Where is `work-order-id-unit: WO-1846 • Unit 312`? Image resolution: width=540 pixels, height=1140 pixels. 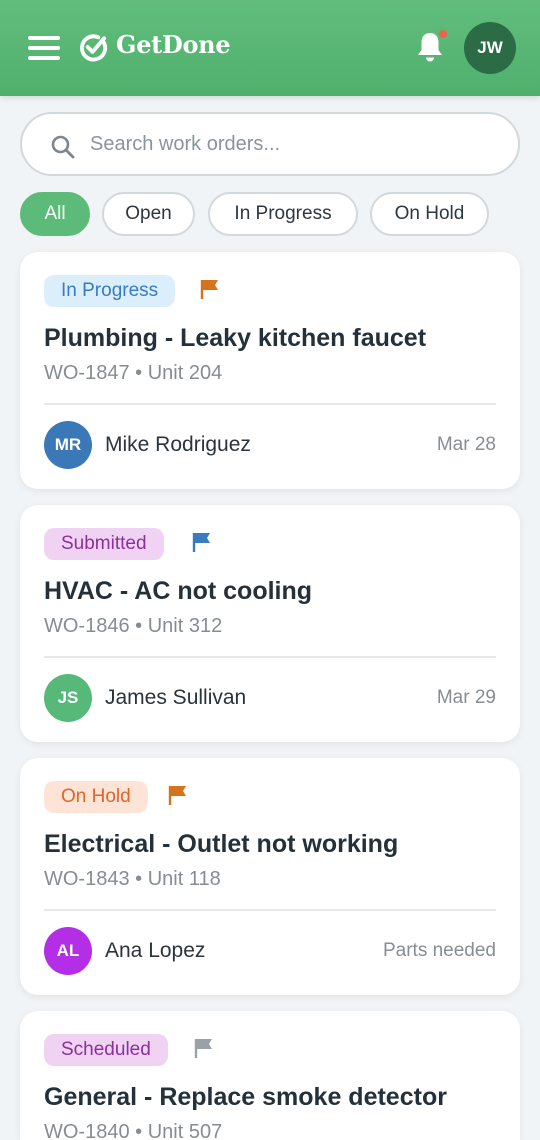 work-order-id-unit: WO-1846 • Unit 312 is located at coordinates (133, 626).